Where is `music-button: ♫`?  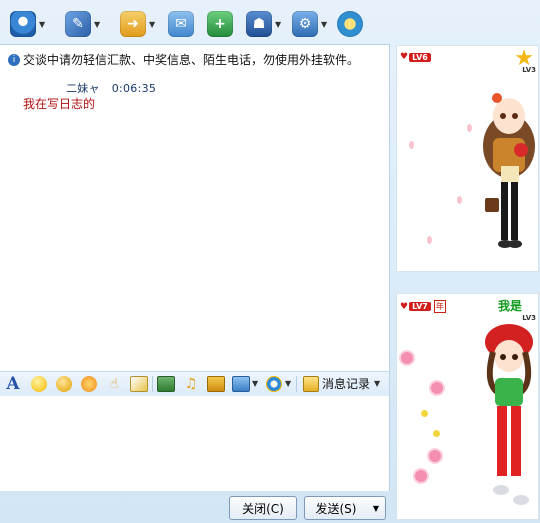 music-button: ♫ is located at coordinates (191, 384).